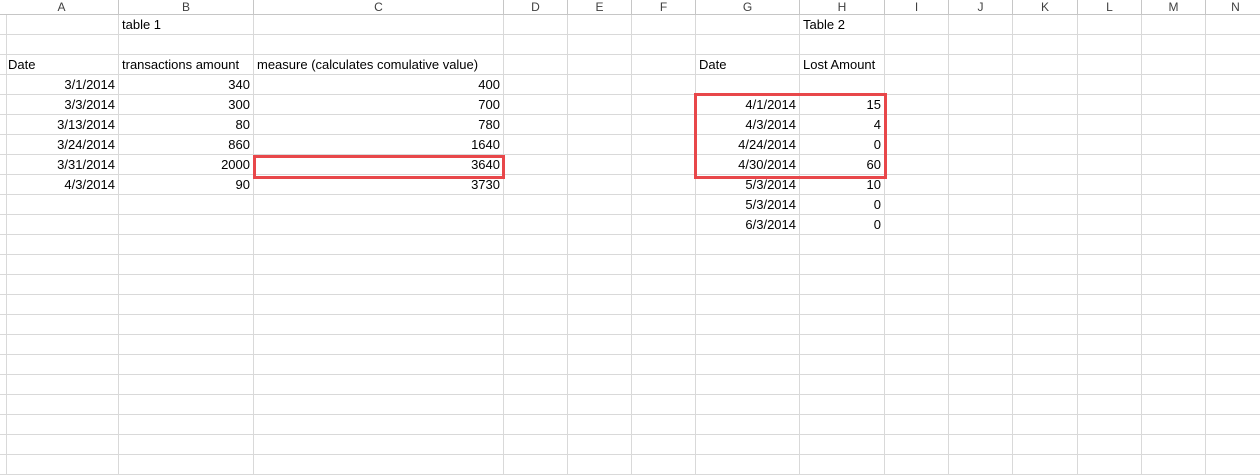  Describe the element at coordinates (1174, 465) in the screenshot. I see `cell-m23` at that location.